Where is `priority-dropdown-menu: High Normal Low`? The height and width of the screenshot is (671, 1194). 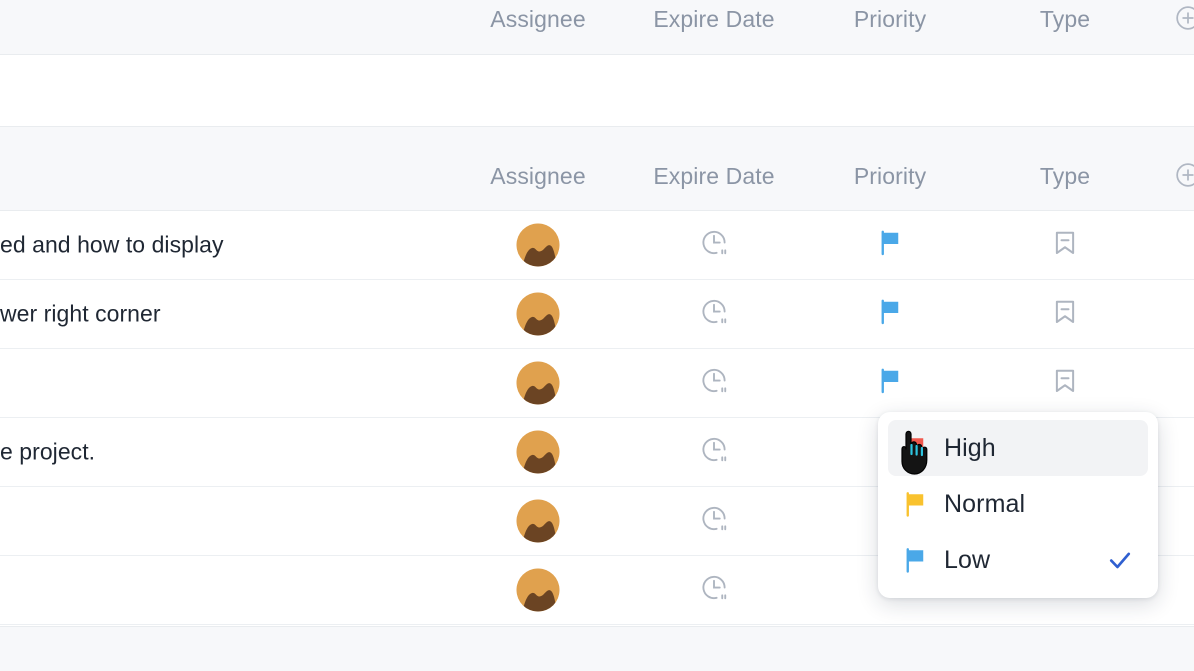 priority-dropdown-menu: High Normal Low is located at coordinates (1018, 505).